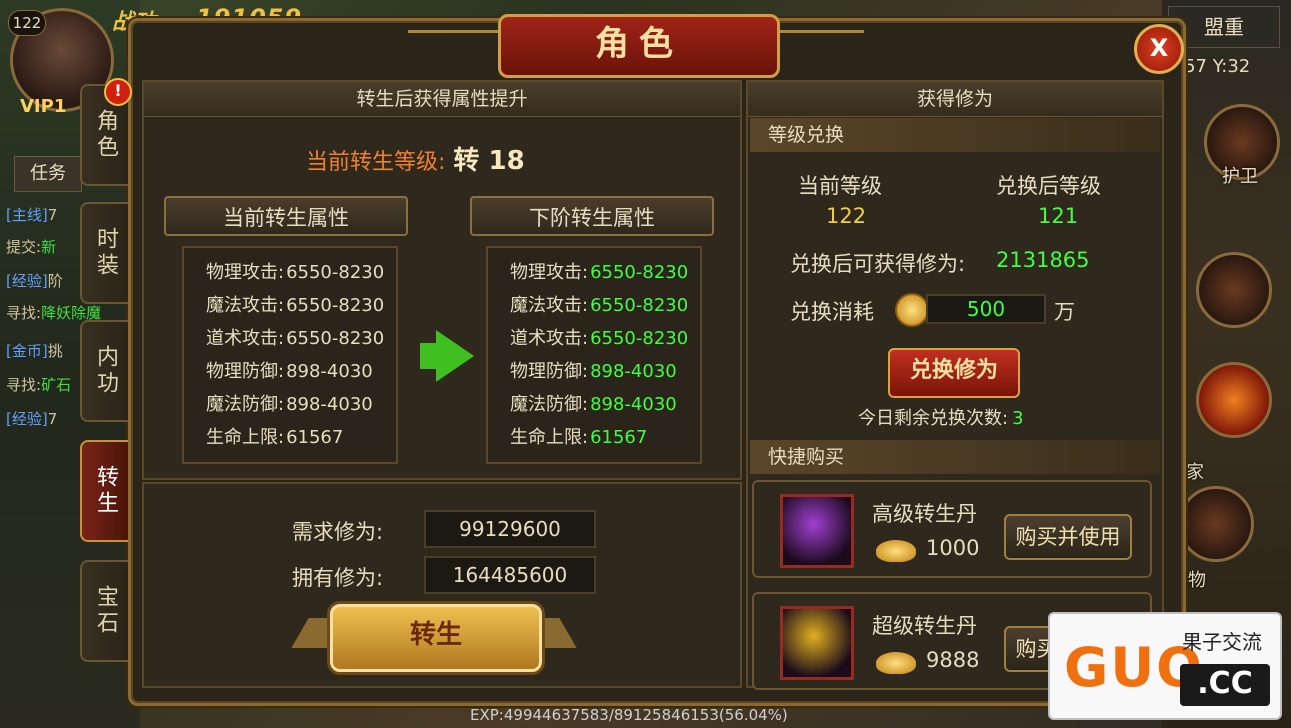  What do you see at coordinates (31, 214) in the screenshot?
I see `quest-line: [主线]7` at bounding box center [31, 214].